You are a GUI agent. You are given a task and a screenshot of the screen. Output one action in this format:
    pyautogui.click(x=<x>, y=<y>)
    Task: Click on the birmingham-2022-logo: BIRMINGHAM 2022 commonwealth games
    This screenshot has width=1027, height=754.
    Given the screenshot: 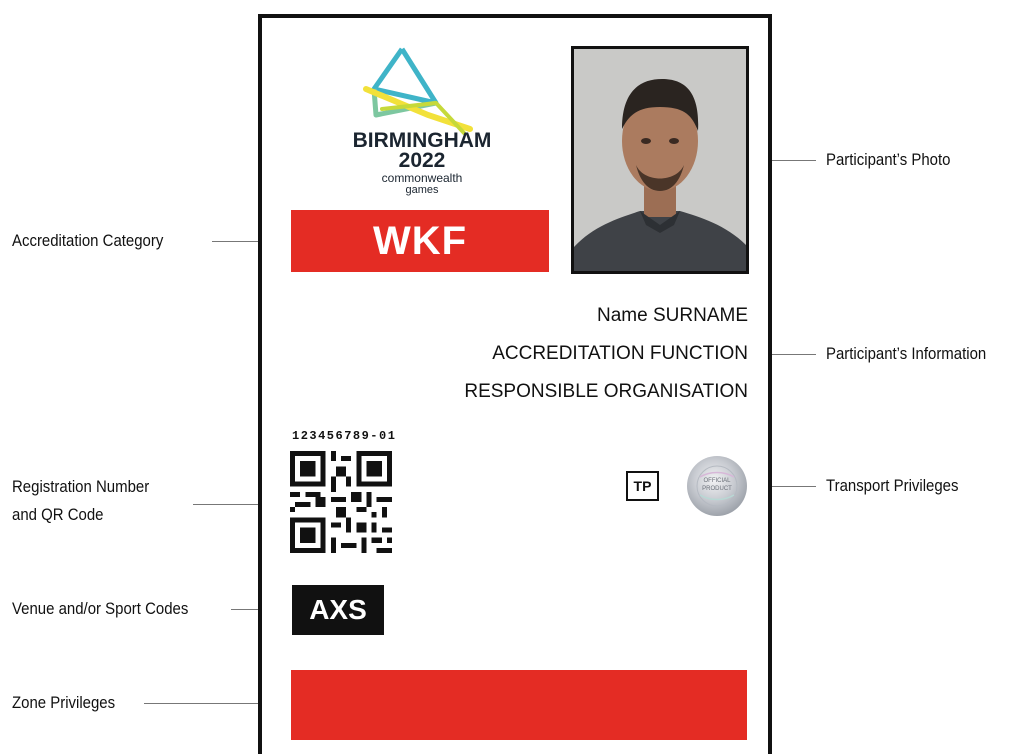 What is the action you would take?
    pyautogui.click(x=422, y=125)
    